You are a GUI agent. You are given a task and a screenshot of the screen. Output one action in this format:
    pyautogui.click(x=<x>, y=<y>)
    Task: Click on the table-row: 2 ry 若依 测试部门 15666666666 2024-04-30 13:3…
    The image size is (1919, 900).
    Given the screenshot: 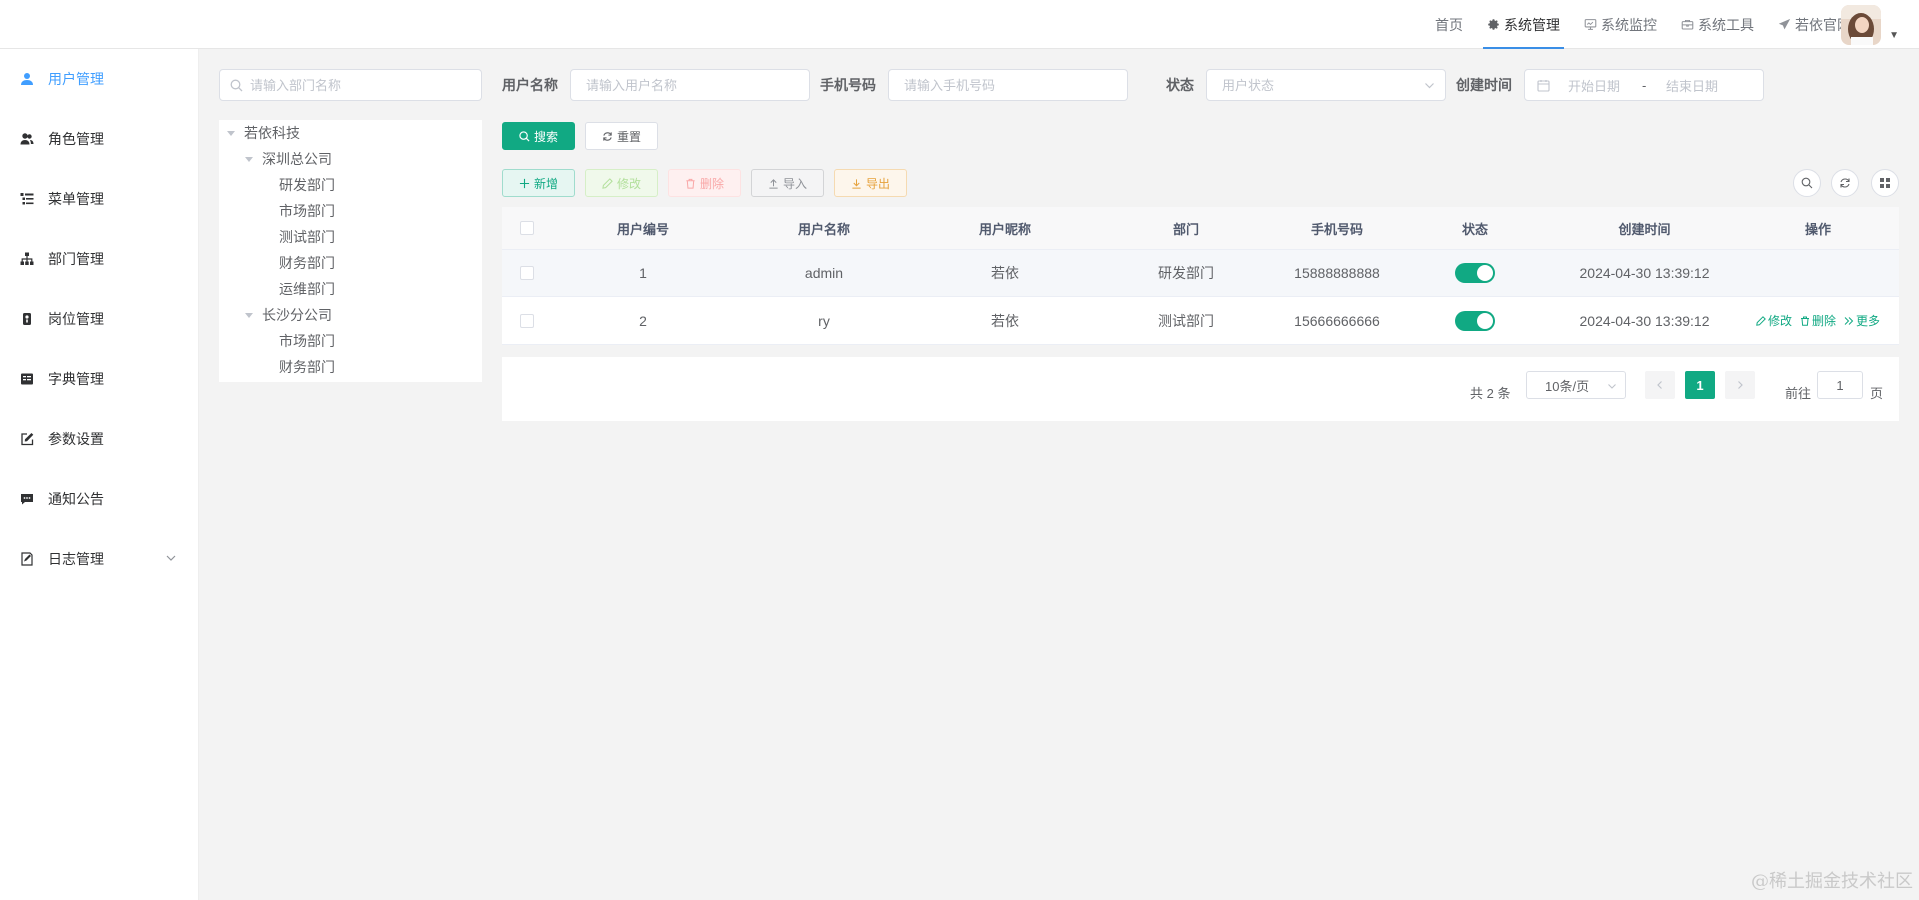 What is the action you would take?
    pyautogui.click(x=1200, y=321)
    